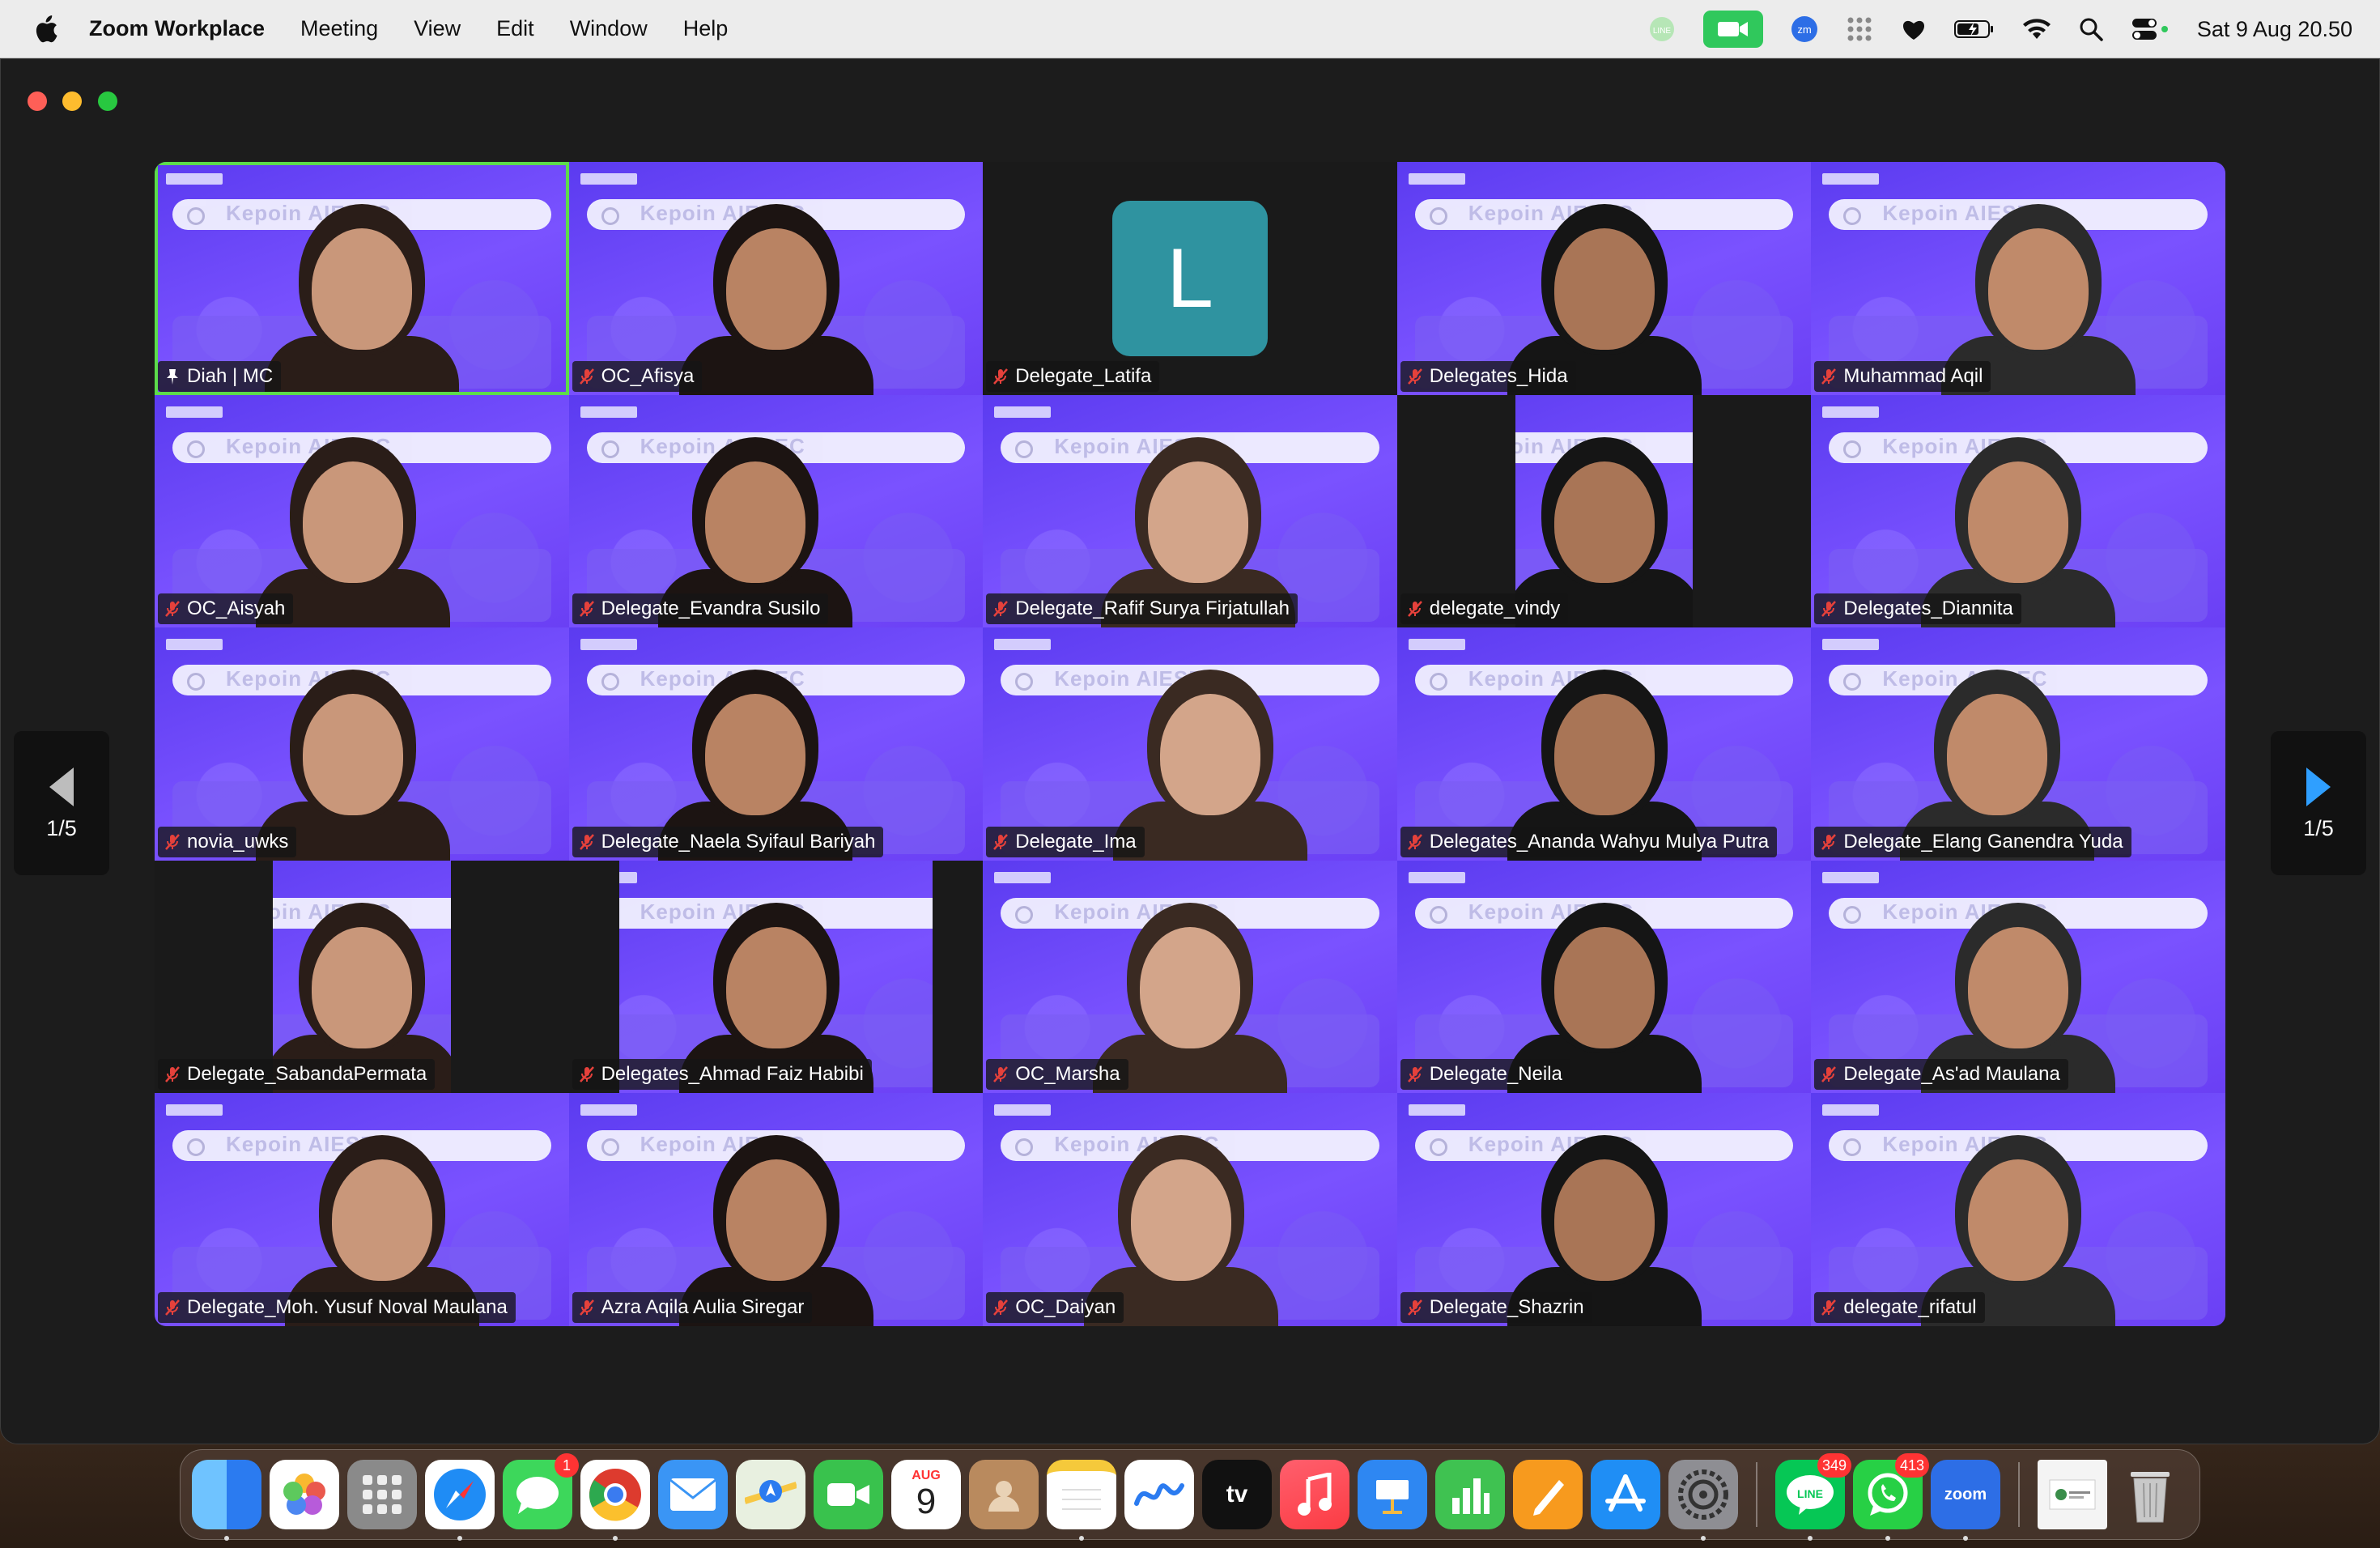 Image resolution: width=2380 pixels, height=1548 pixels. I want to click on participant-tile: Kepoin AIESEC OC_Afisya, so click(776, 278).